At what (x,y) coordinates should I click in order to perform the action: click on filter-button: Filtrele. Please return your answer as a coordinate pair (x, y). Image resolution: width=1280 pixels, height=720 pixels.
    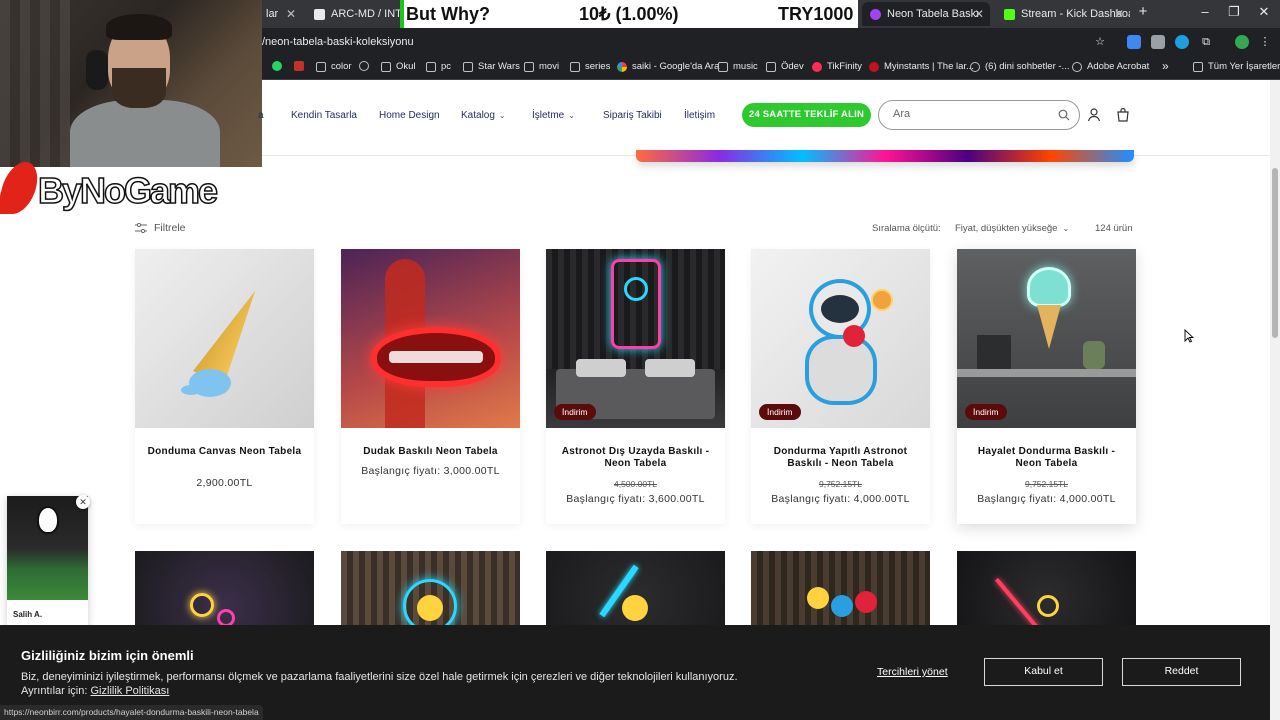
    Looking at the image, I should click on (160, 228).